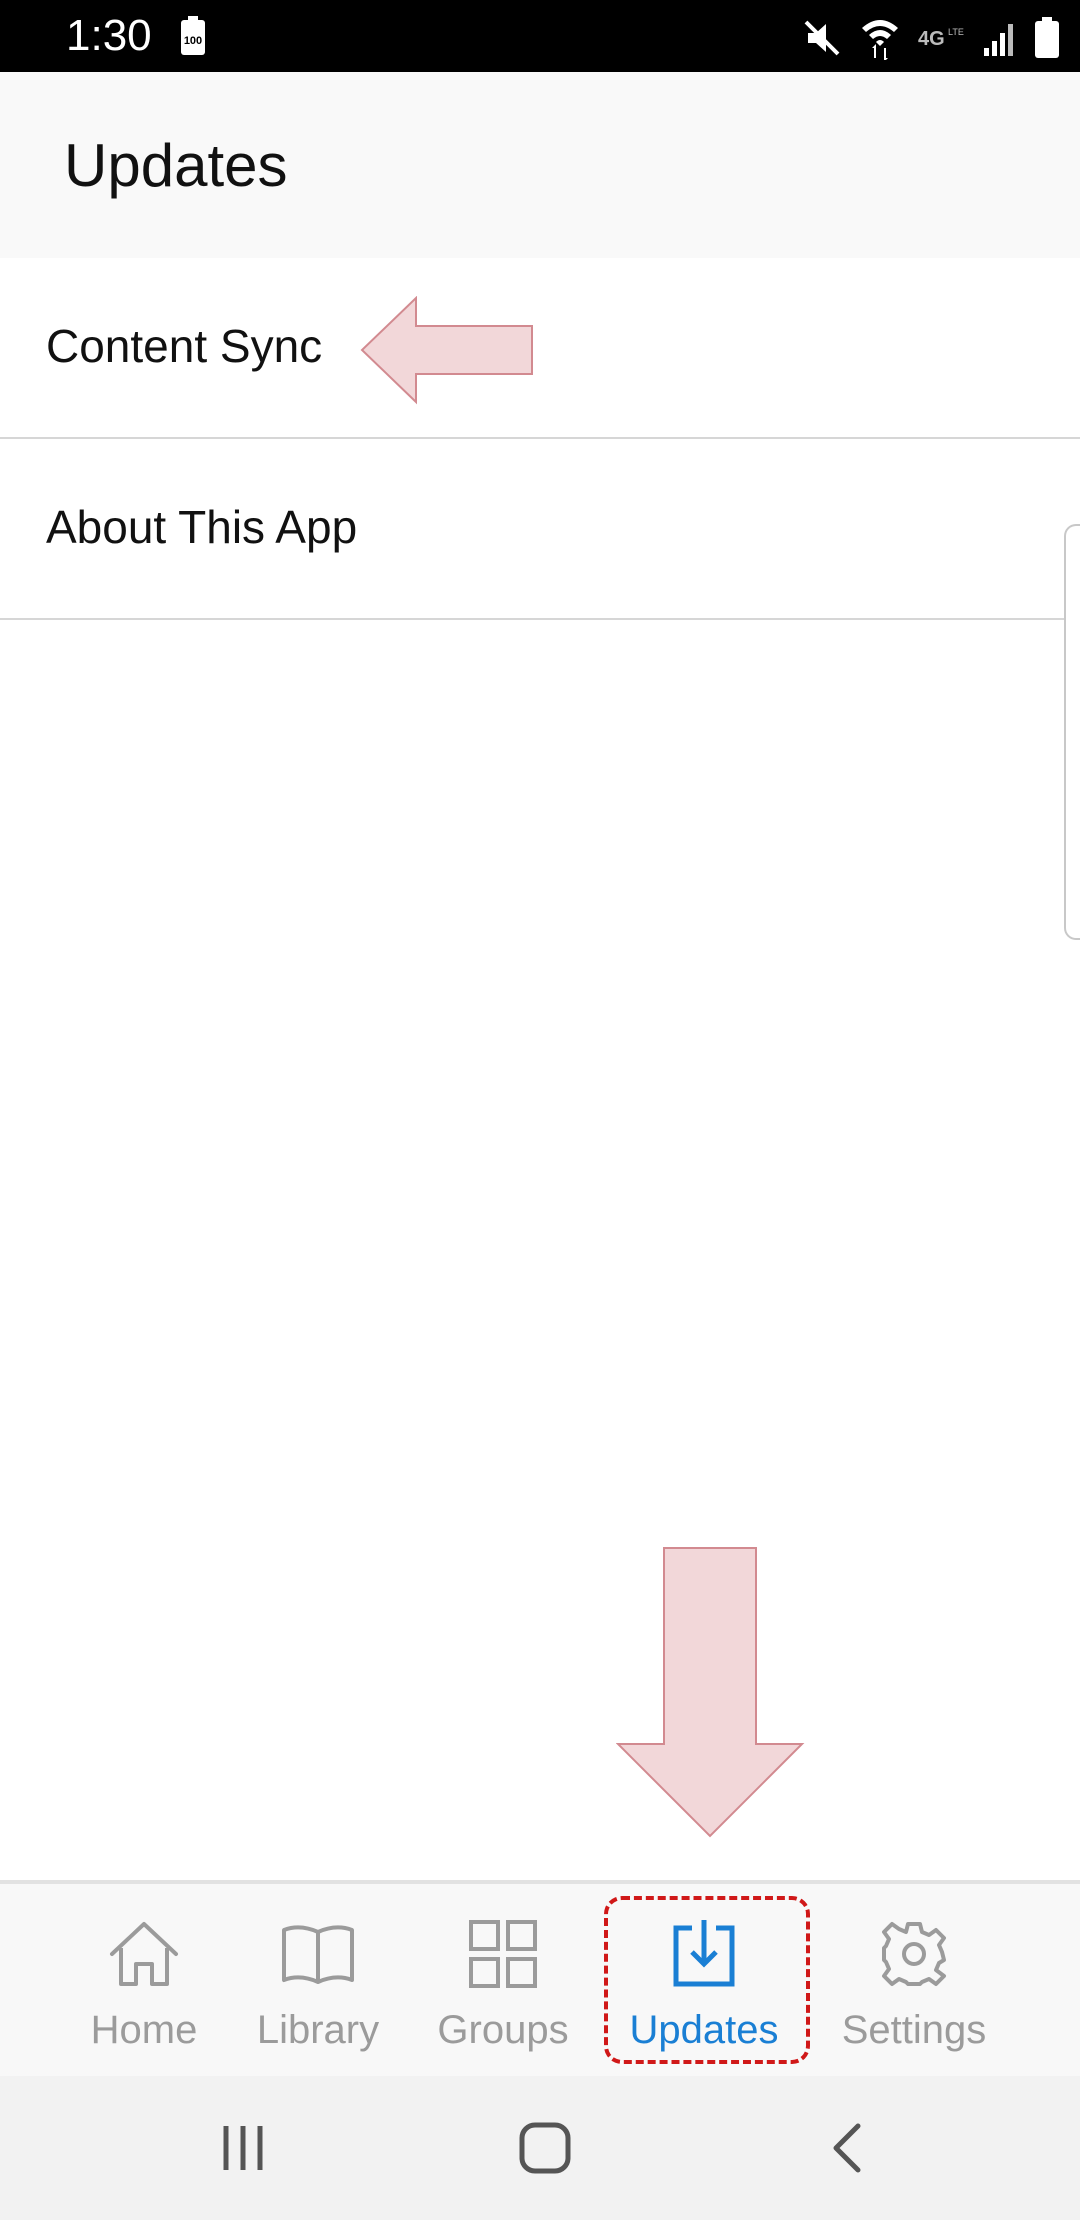  I want to click on battery-saver-icon: 100, so click(193, 35).